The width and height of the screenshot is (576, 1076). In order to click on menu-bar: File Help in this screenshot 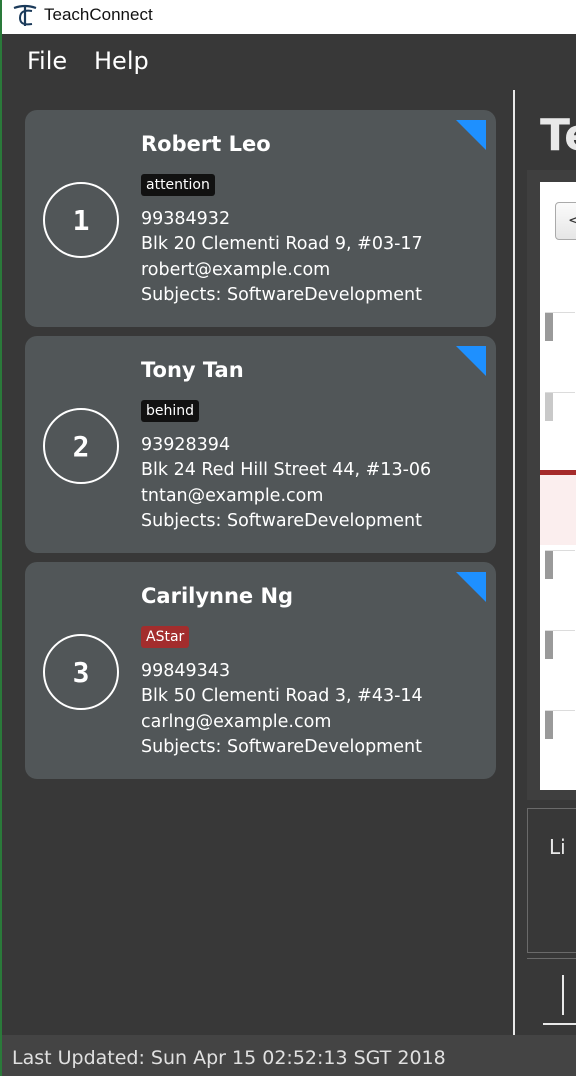, I will do `click(288, 62)`.